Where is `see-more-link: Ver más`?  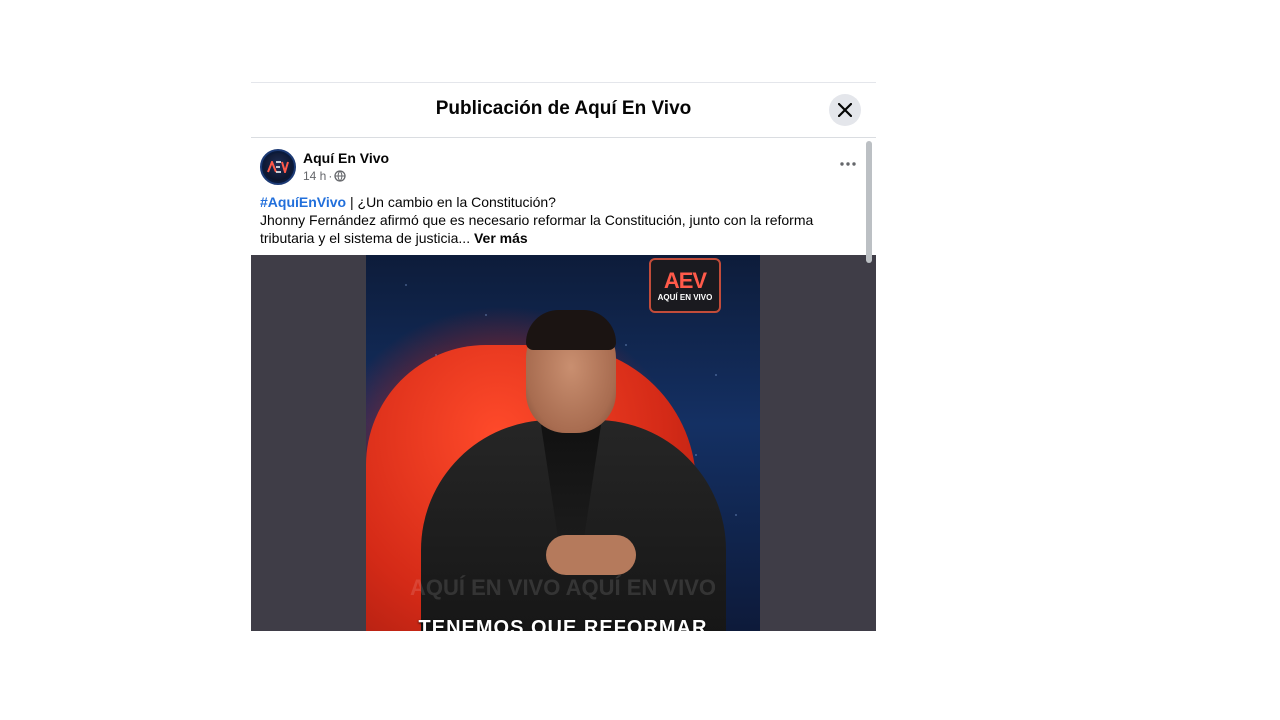
see-more-link: Ver más is located at coordinates (501, 238).